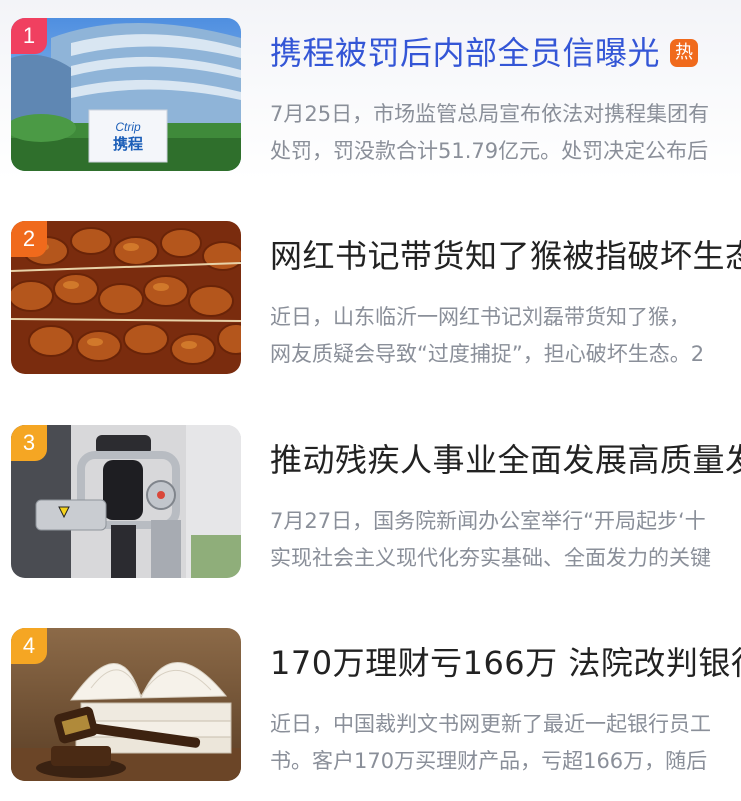 The image size is (741, 801). I want to click on rank-badge: 1, so click(29, 36).